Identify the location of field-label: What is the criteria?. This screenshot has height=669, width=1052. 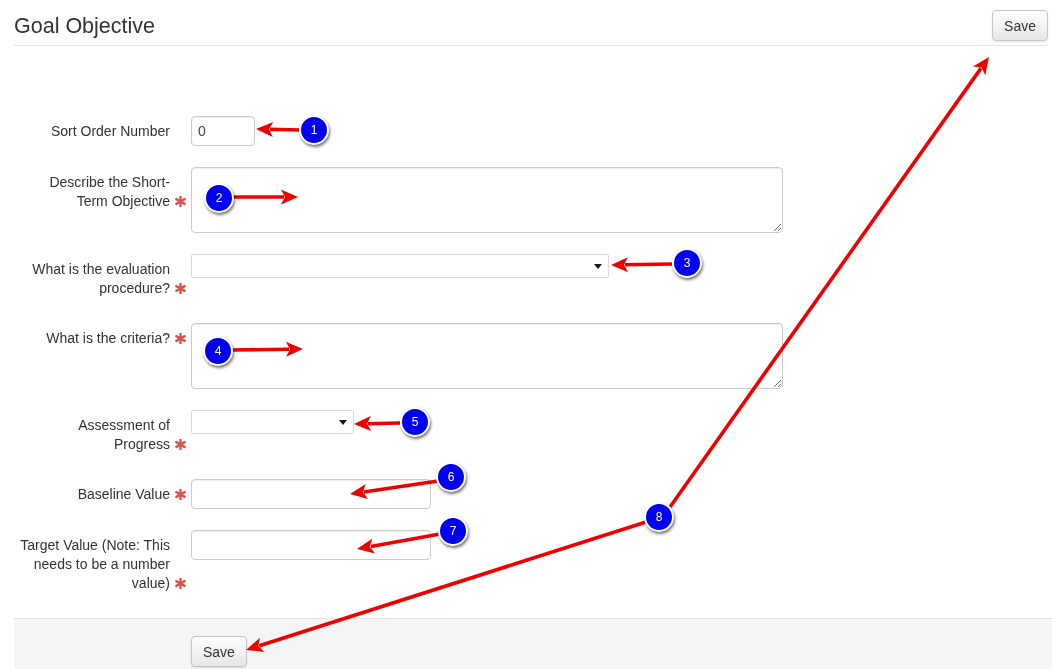
(107, 338).